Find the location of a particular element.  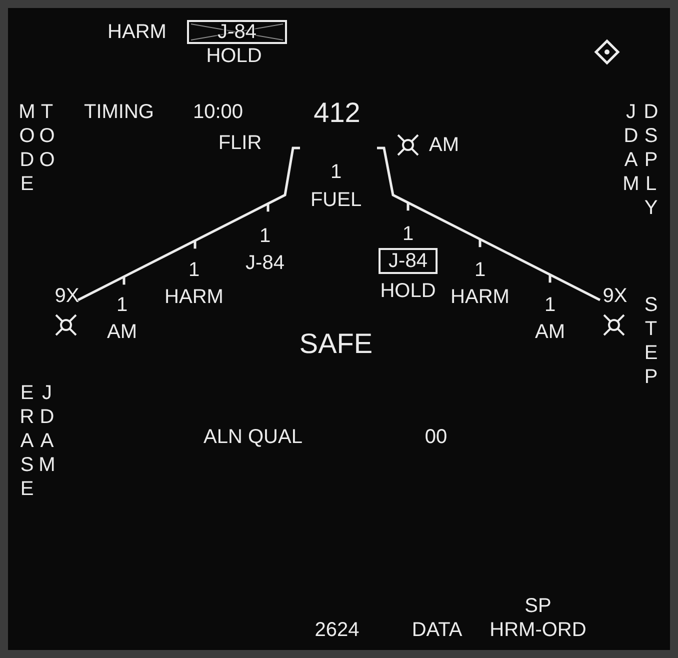

pushbutton-label: HRM-ORD is located at coordinates (538, 630).